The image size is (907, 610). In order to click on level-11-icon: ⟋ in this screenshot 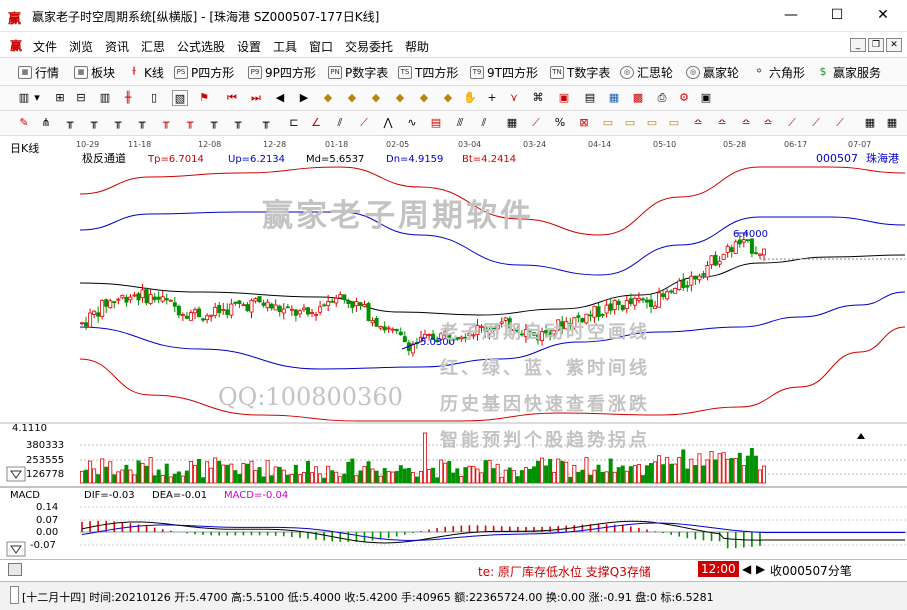, I will do `click(840, 123)`.